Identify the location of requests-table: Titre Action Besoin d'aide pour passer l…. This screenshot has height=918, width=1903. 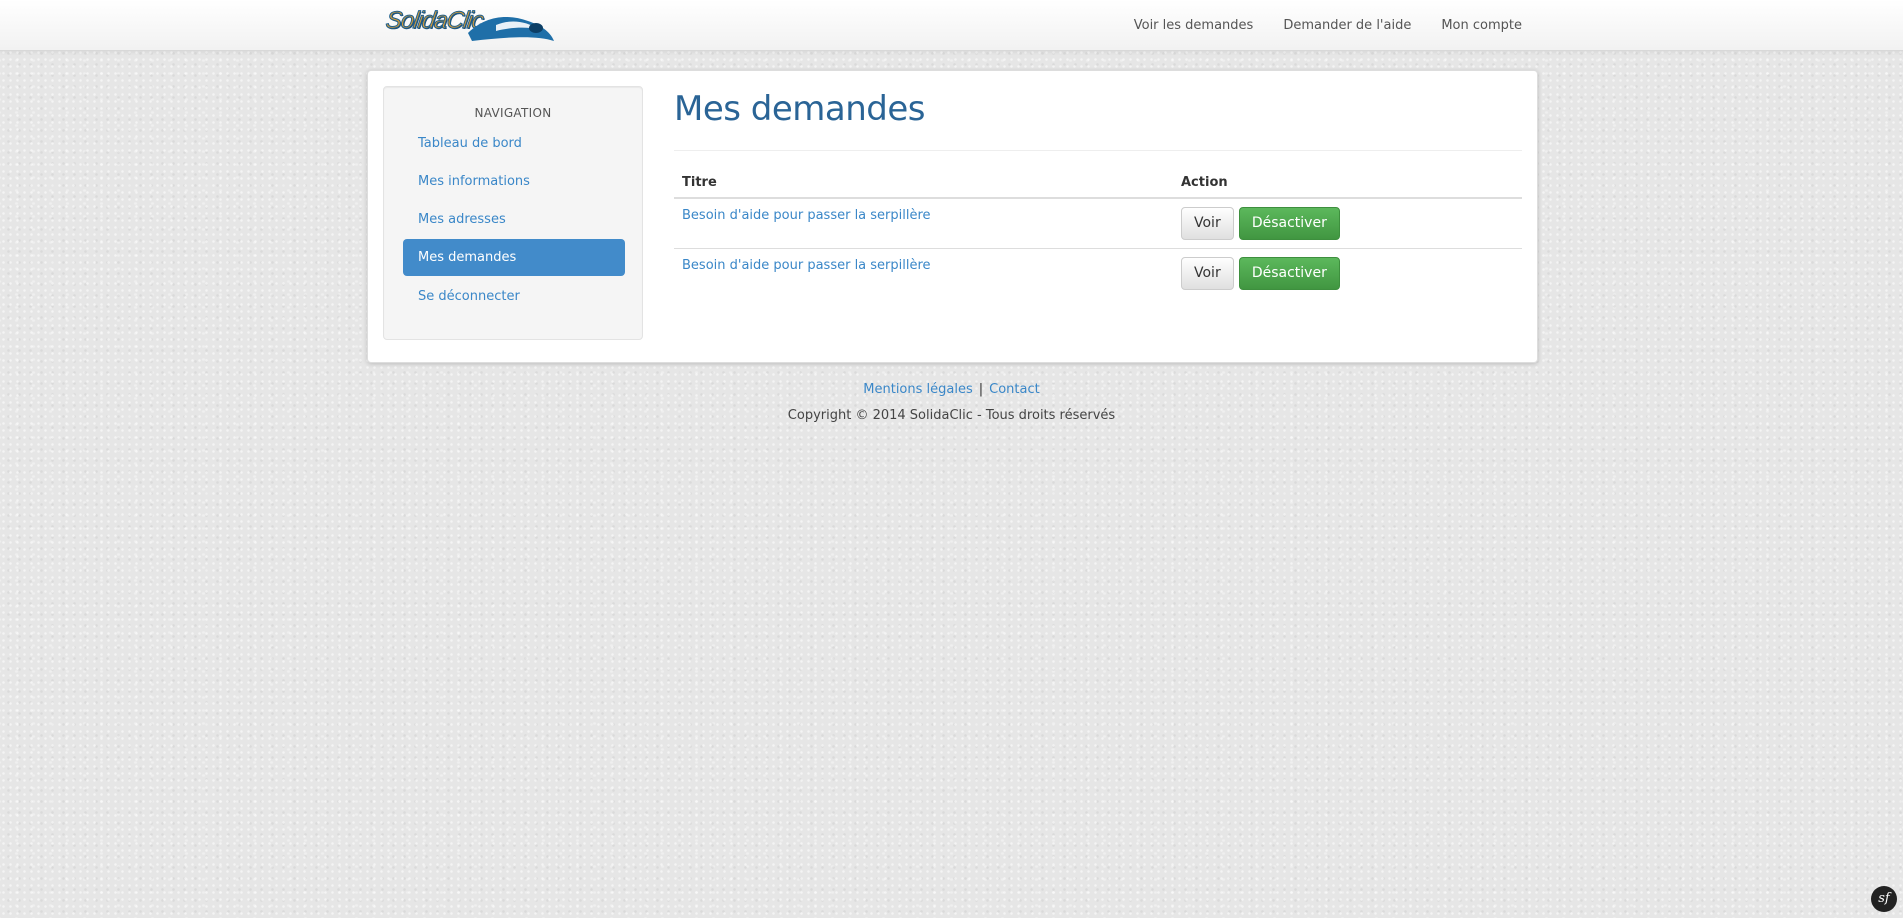
(1098, 232).